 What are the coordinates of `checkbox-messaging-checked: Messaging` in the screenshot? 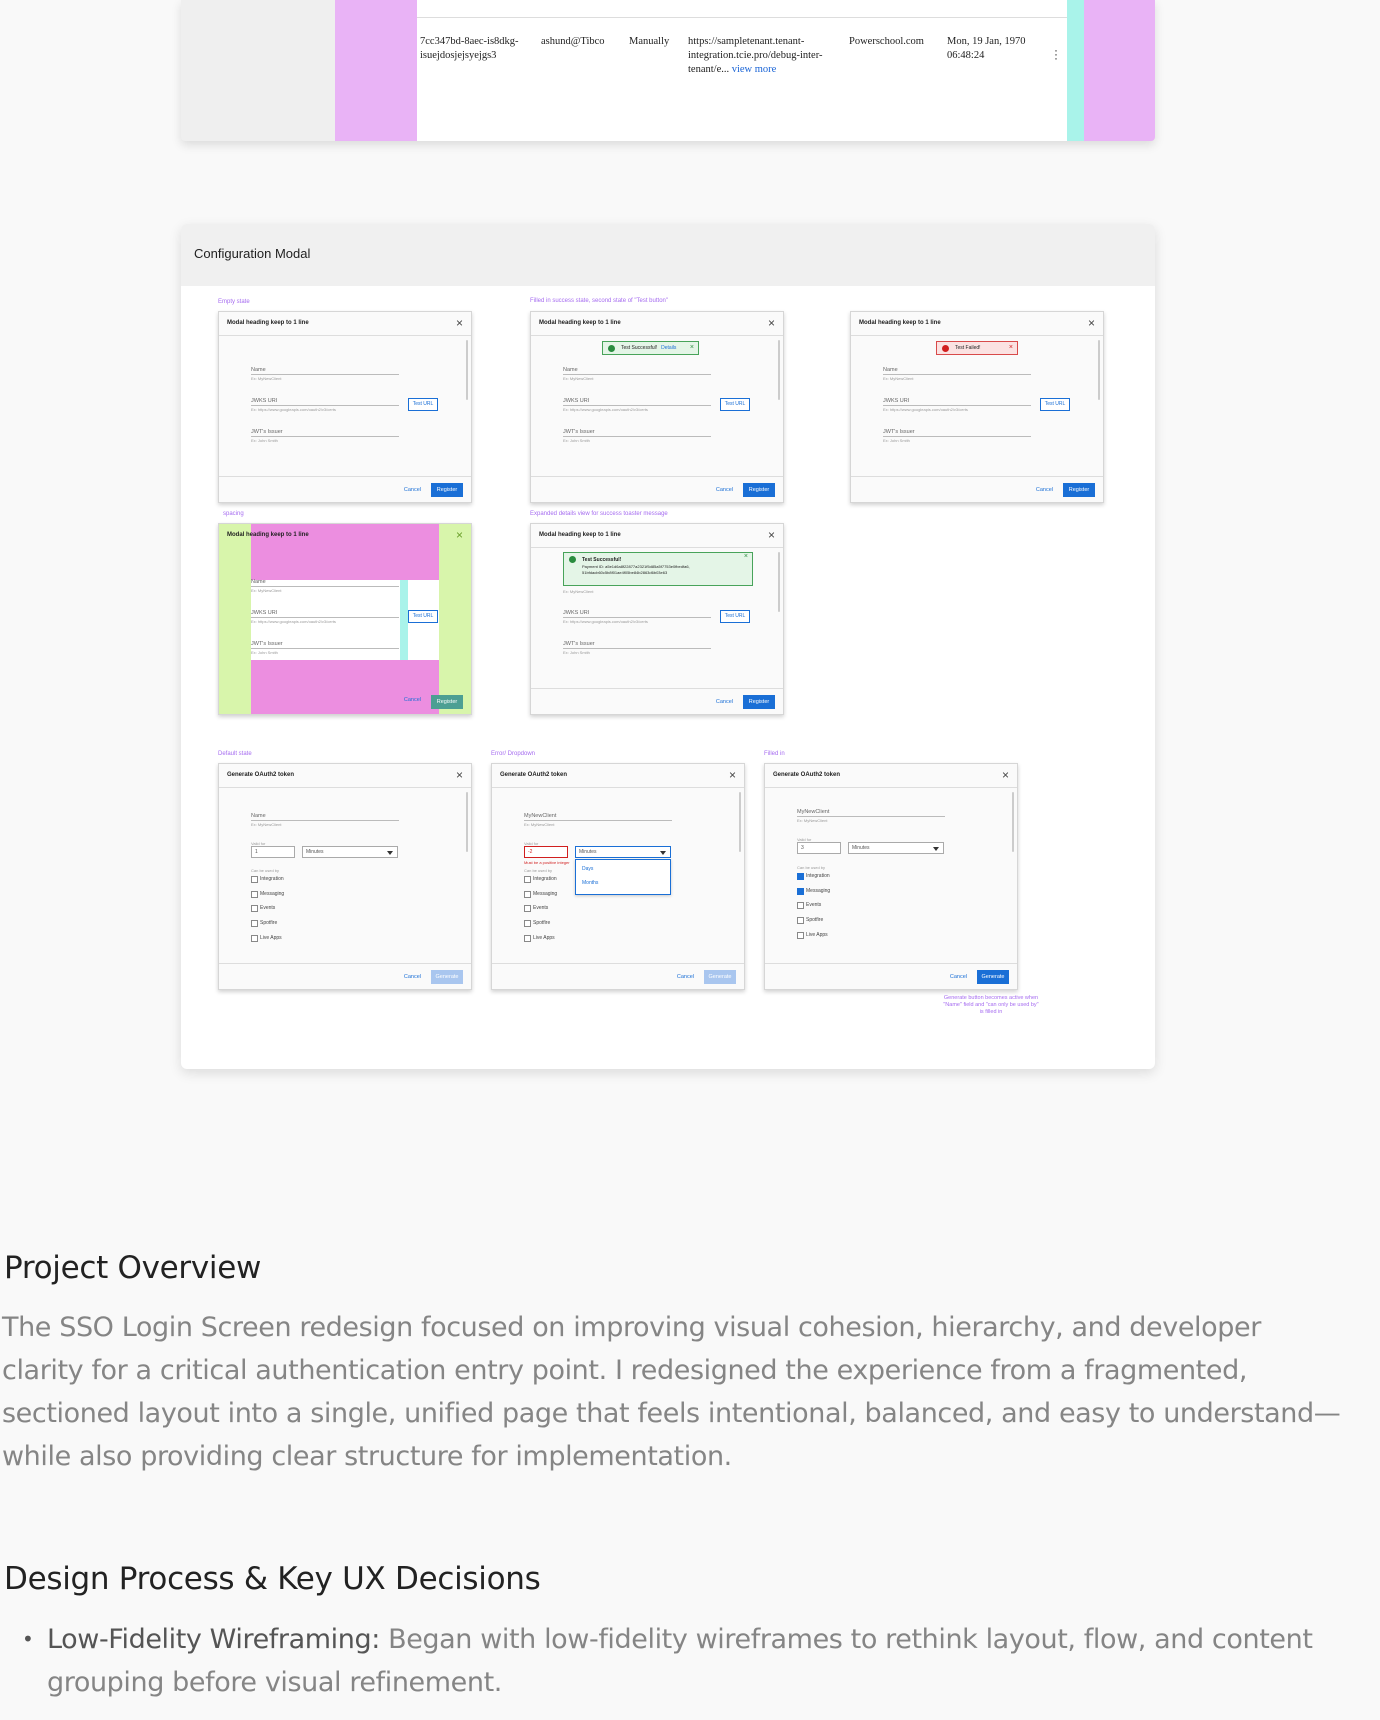 It's located at (813, 891).